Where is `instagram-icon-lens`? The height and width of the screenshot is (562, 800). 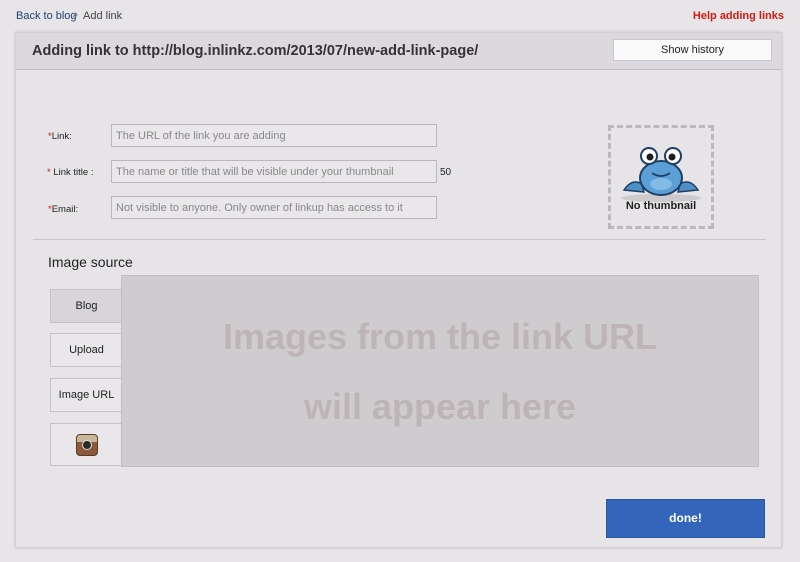 instagram-icon-lens is located at coordinates (87, 445).